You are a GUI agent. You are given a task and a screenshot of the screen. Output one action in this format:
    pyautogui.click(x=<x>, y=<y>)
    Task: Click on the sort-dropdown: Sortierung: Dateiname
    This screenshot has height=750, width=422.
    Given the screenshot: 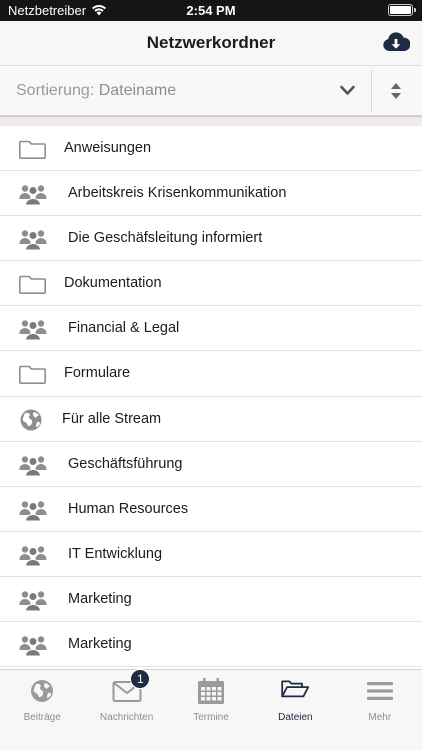 What is the action you would take?
    pyautogui.click(x=96, y=91)
    